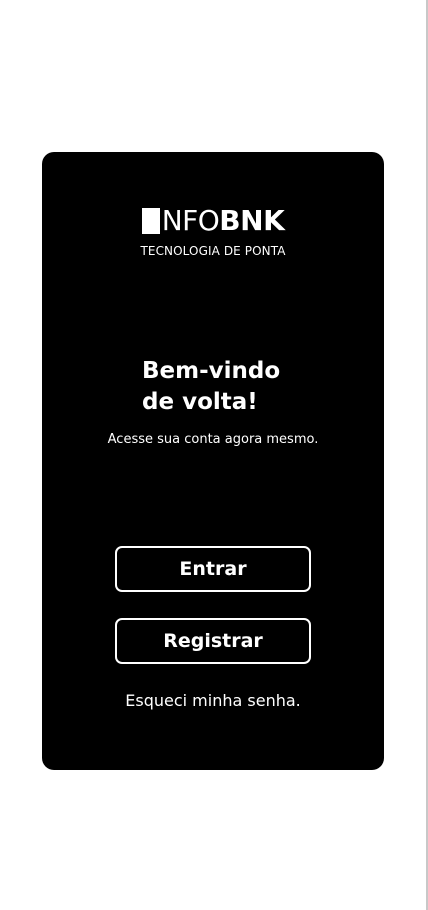 This screenshot has height=910, width=428. Describe the element at coordinates (252, 220) in the screenshot. I see `logo-bold-text: BNK` at that location.